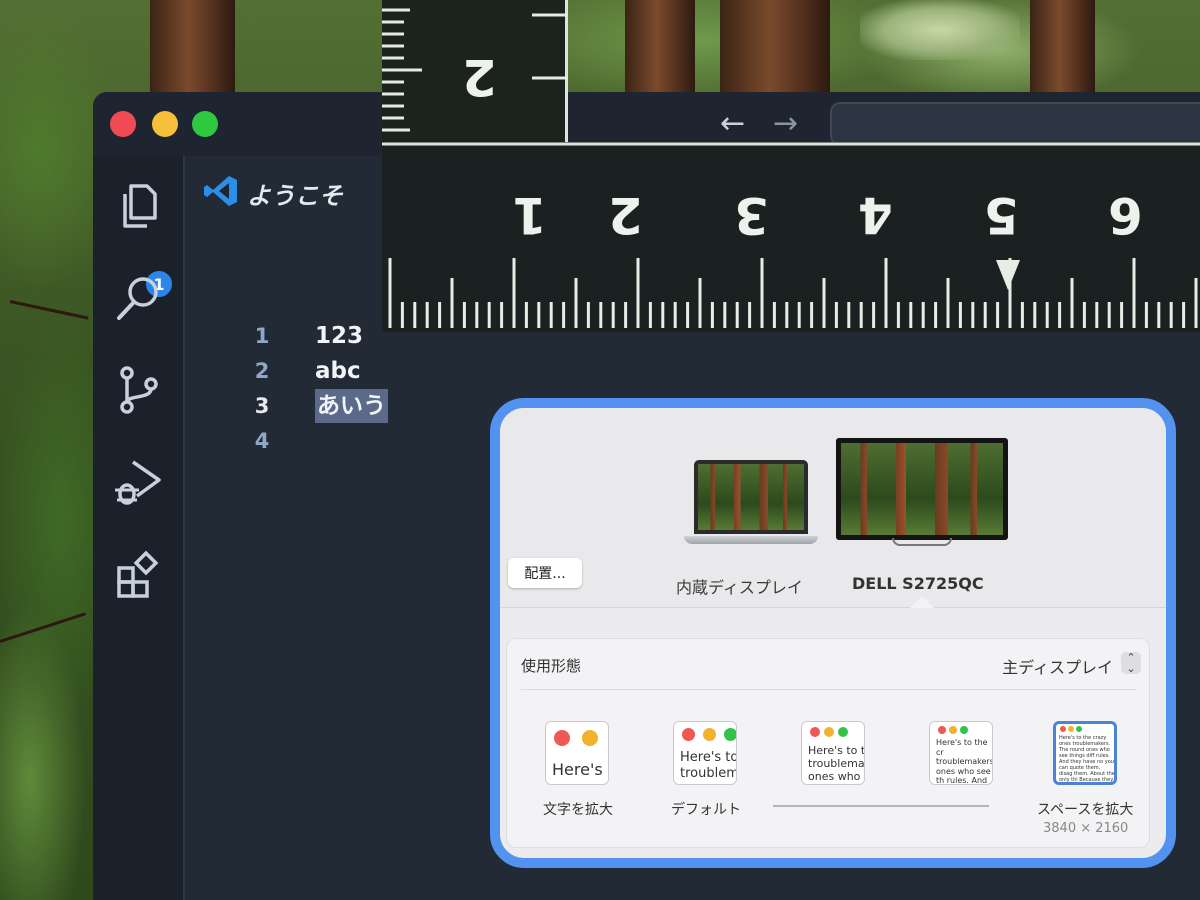 The width and height of the screenshot is (1200, 900). I want to click on run-debug-icon, so click(139, 482).